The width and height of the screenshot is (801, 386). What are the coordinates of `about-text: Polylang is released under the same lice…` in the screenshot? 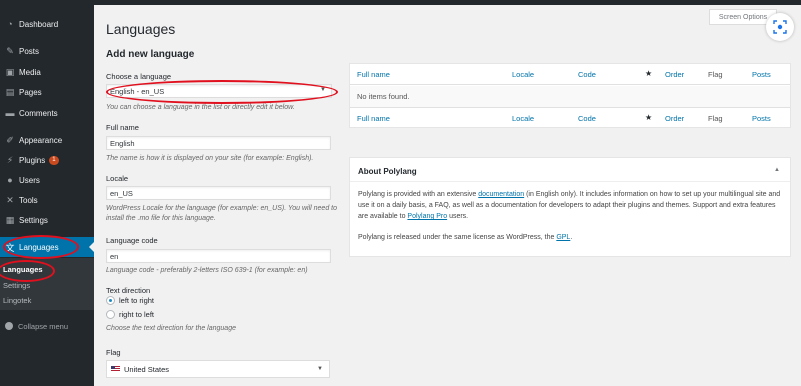 It's located at (457, 237).